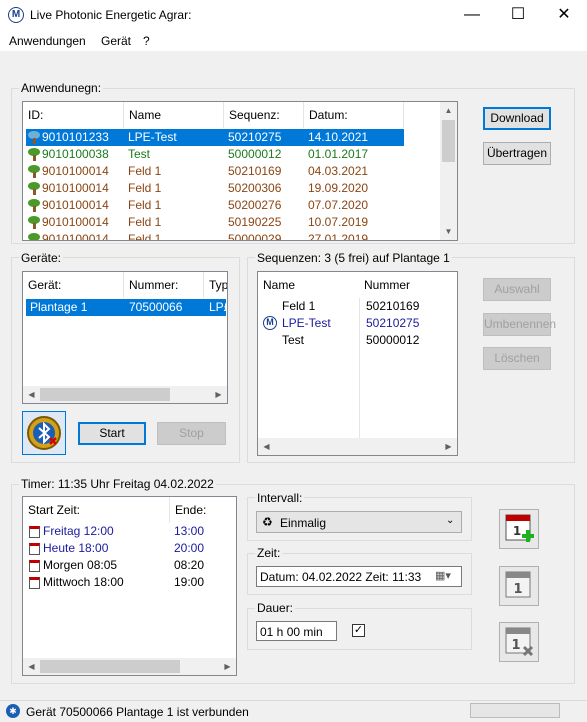 This screenshot has height=722, width=587. Describe the element at coordinates (116, 41) in the screenshot. I see `menu-geraet: Gerät` at that location.